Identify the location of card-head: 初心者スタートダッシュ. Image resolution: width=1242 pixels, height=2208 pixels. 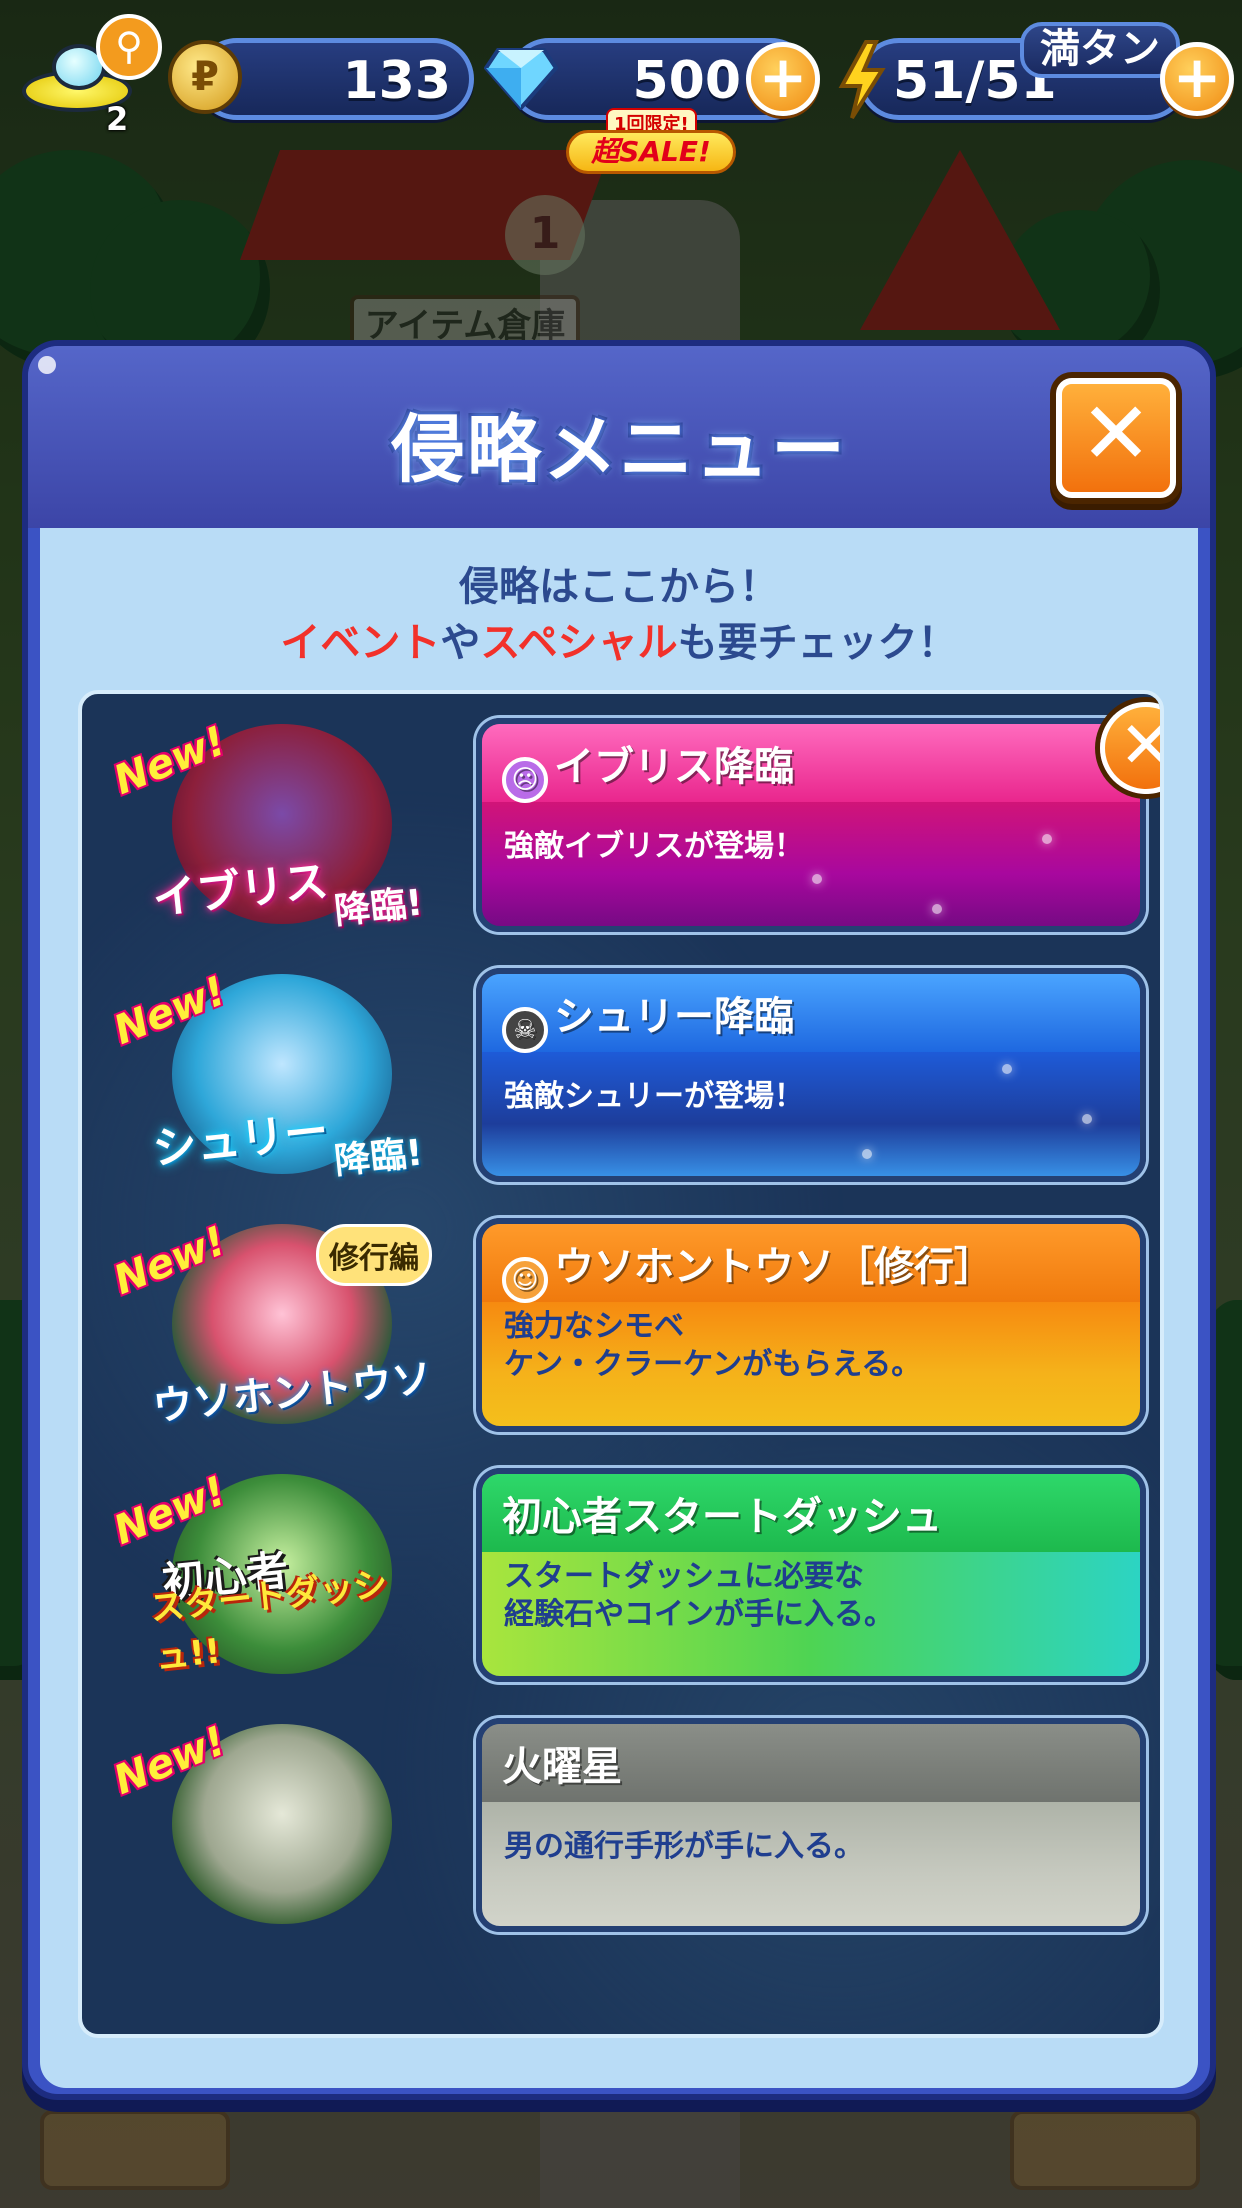
(811, 1513).